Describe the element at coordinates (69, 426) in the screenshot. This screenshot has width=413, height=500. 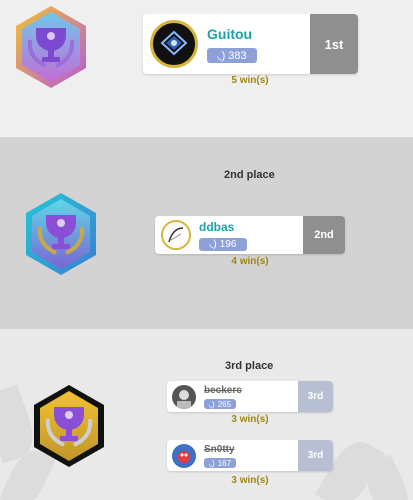
I see `trophy-badge-black-icon` at that location.